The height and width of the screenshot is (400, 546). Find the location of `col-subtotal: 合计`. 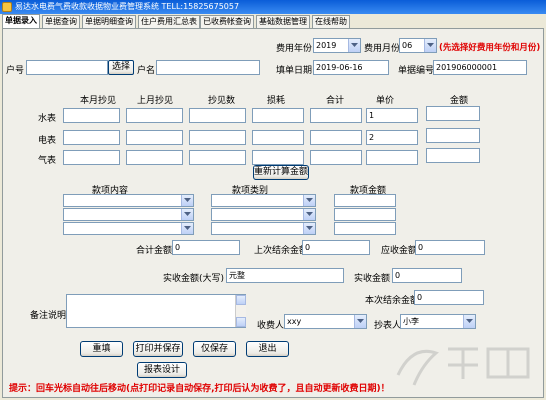

col-subtotal: 合计 is located at coordinates (335, 101).